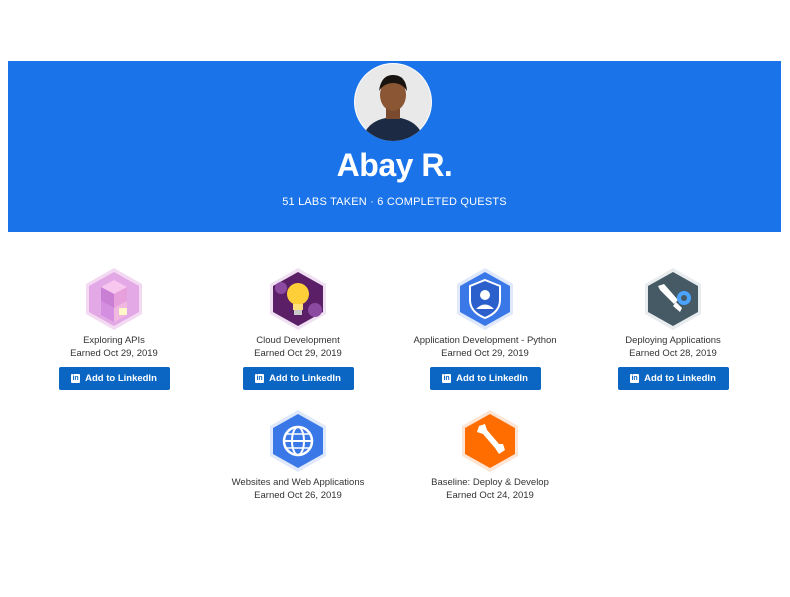 The width and height of the screenshot is (790, 597). What do you see at coordinates (673, 340) in the screenshot?
I see `badge-title: Deploying Applications` at bounding box center [673, 340].